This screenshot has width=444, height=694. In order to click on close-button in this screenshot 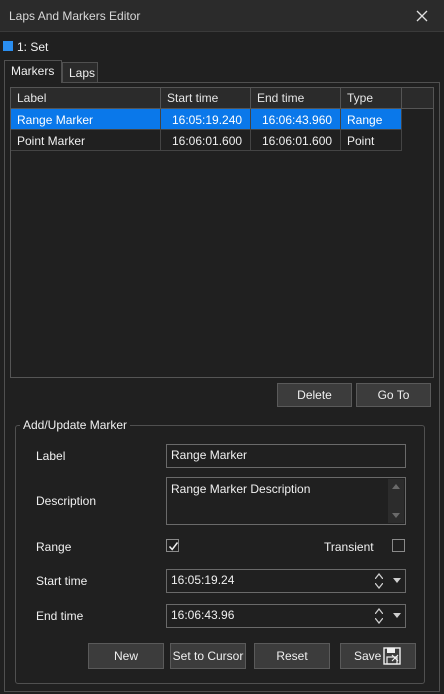, I will do `click(422, 16)`.